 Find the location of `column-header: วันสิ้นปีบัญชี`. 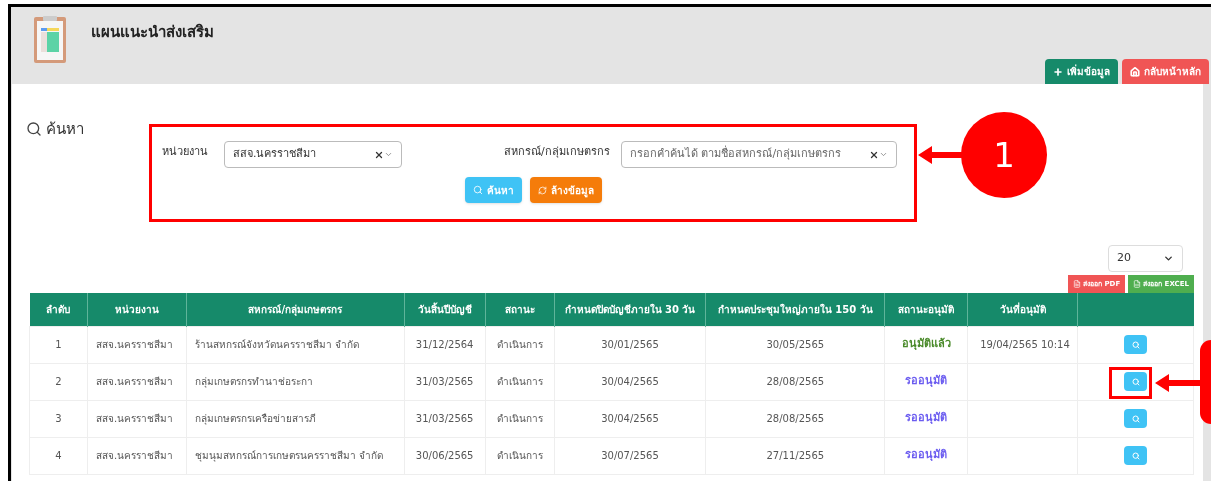

column-header: วันสิ้นปีบัญชี is located at coordinates (445, 309).